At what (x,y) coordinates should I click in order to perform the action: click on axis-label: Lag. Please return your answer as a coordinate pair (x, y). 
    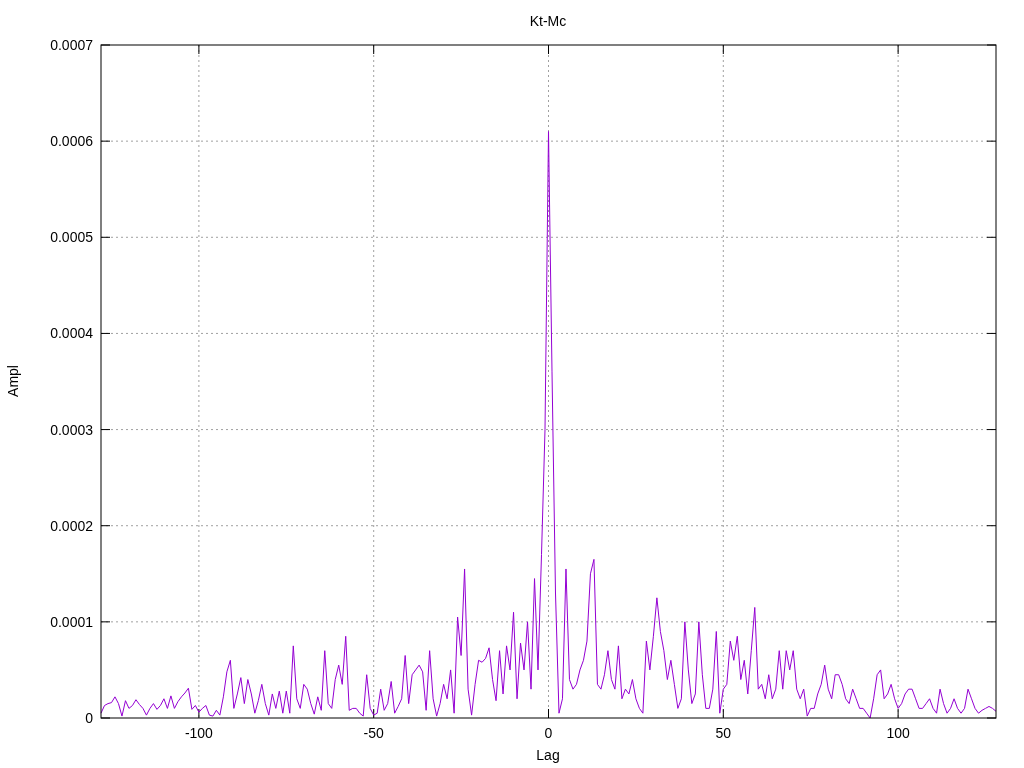
    Looking at the image, I should click on (548, 755).